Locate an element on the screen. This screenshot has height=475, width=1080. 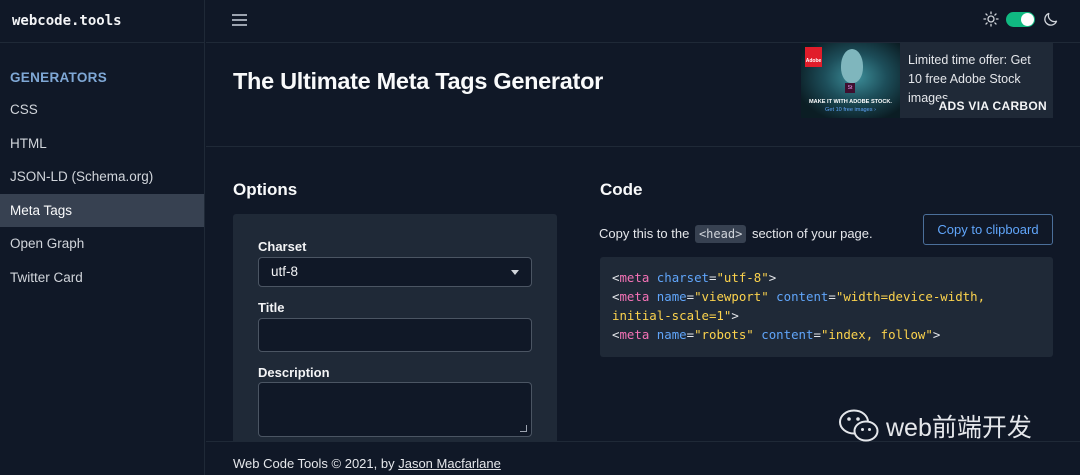
code-token: "viewport" is located at coordinates (731, 296).